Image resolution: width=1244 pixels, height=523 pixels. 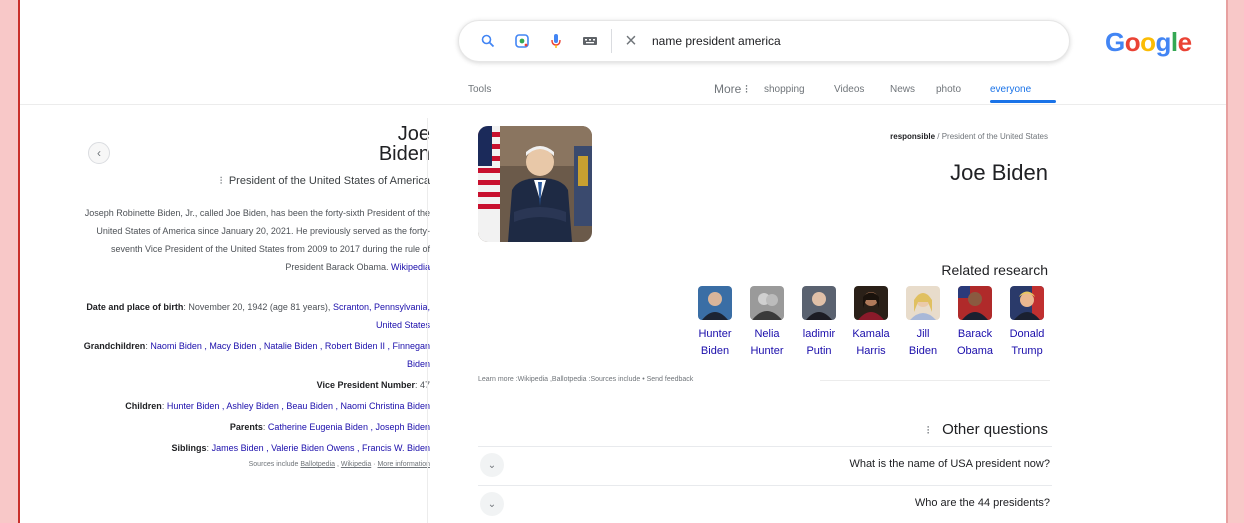 What do you see at coordinates (1010, 89) in the screenshot?
I see `tab-everyone: everyone` at bounding box center [1010, 89].